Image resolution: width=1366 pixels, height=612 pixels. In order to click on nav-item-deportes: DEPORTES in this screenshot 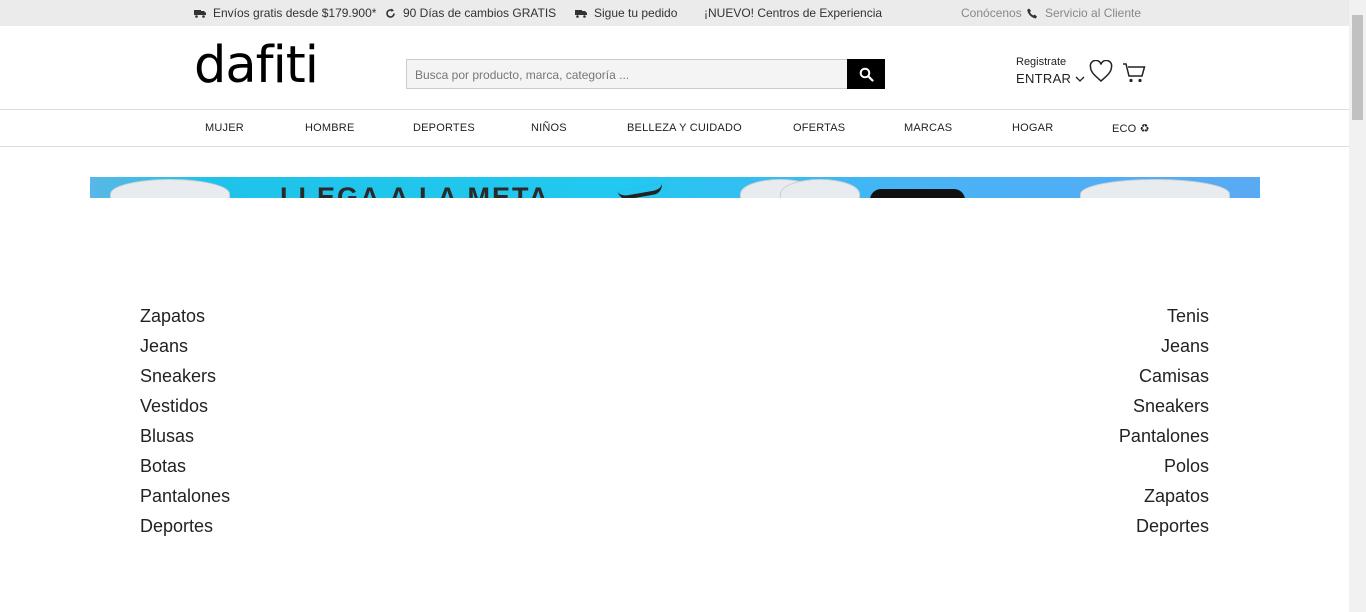, I will do `click(444, 128)`.